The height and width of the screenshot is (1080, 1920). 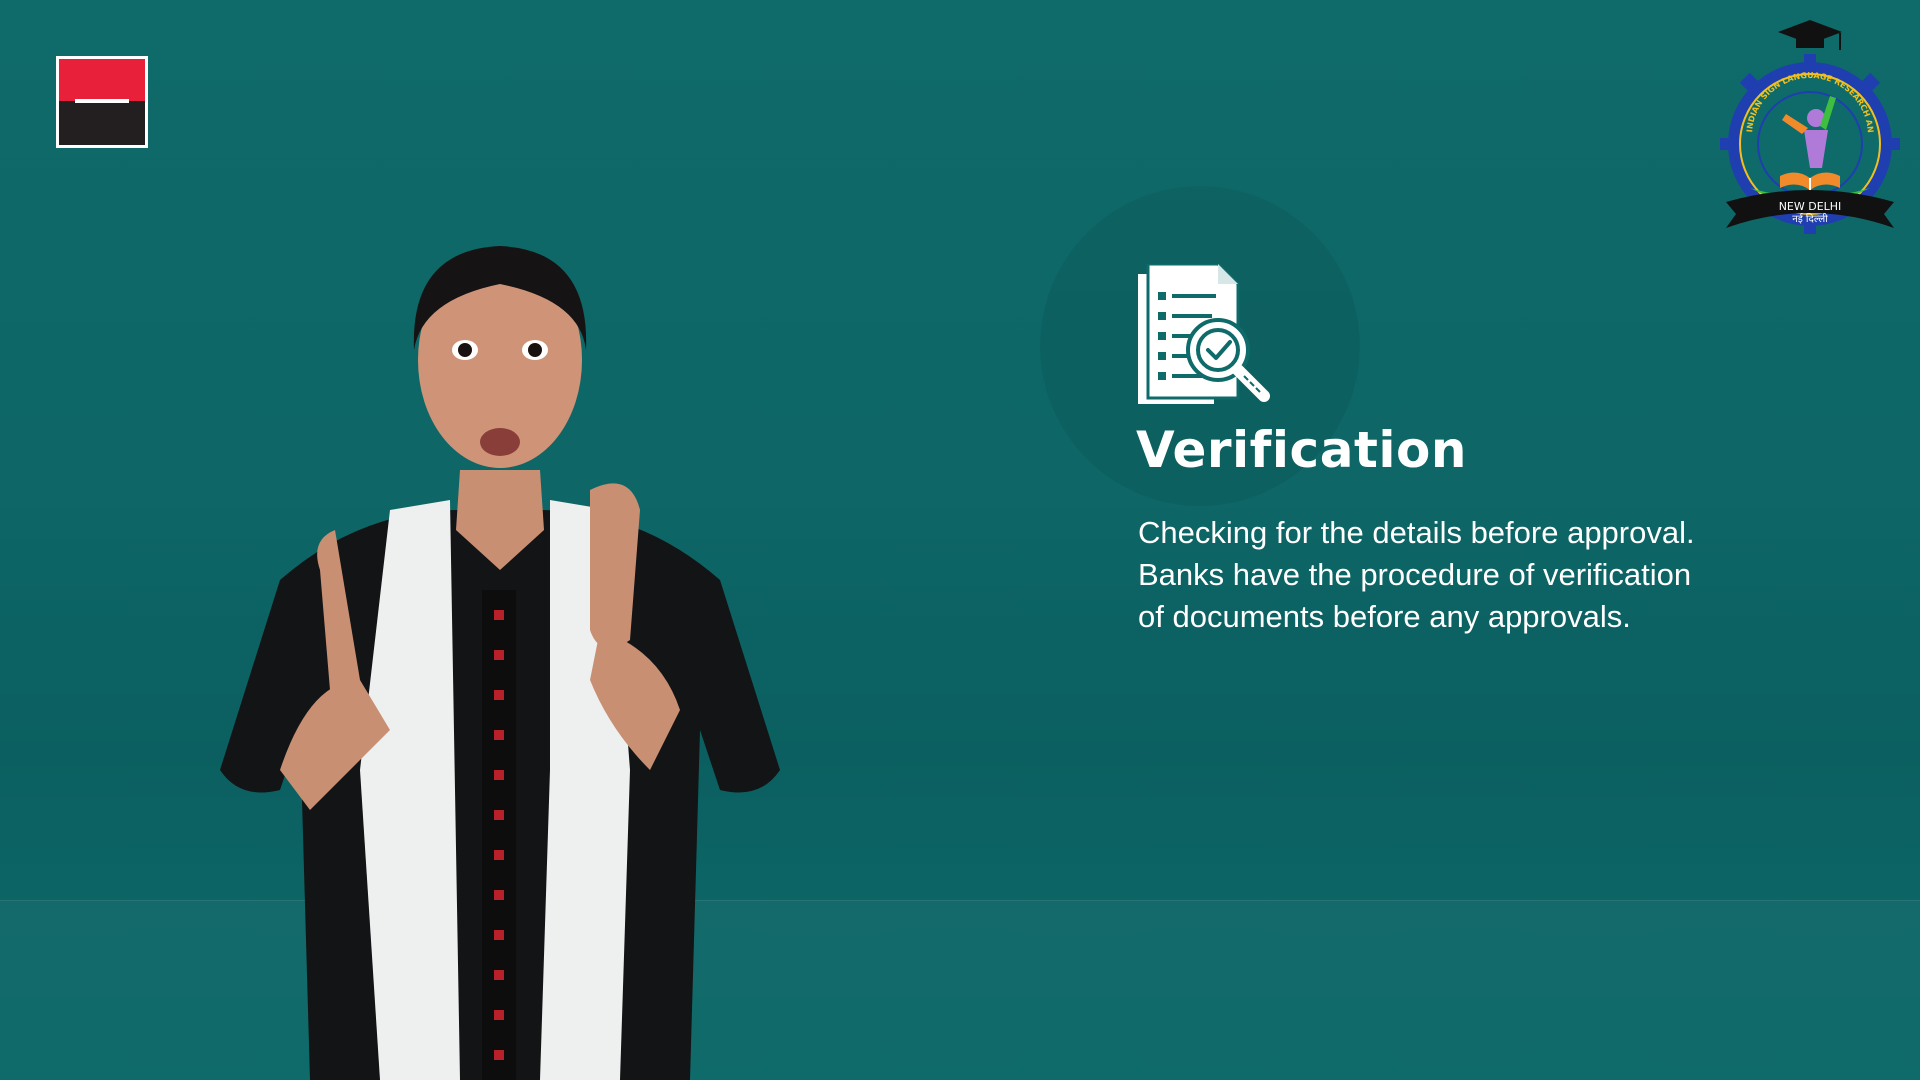 I want to click on description-line-3: of documents before any approvals., so click(x=1384, y=616).